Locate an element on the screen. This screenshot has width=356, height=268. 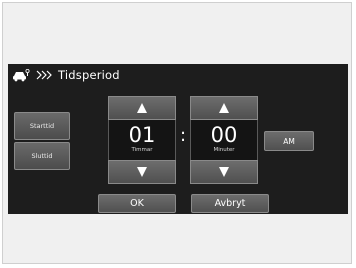
hours-up-button is located at coordinates (142, 108).